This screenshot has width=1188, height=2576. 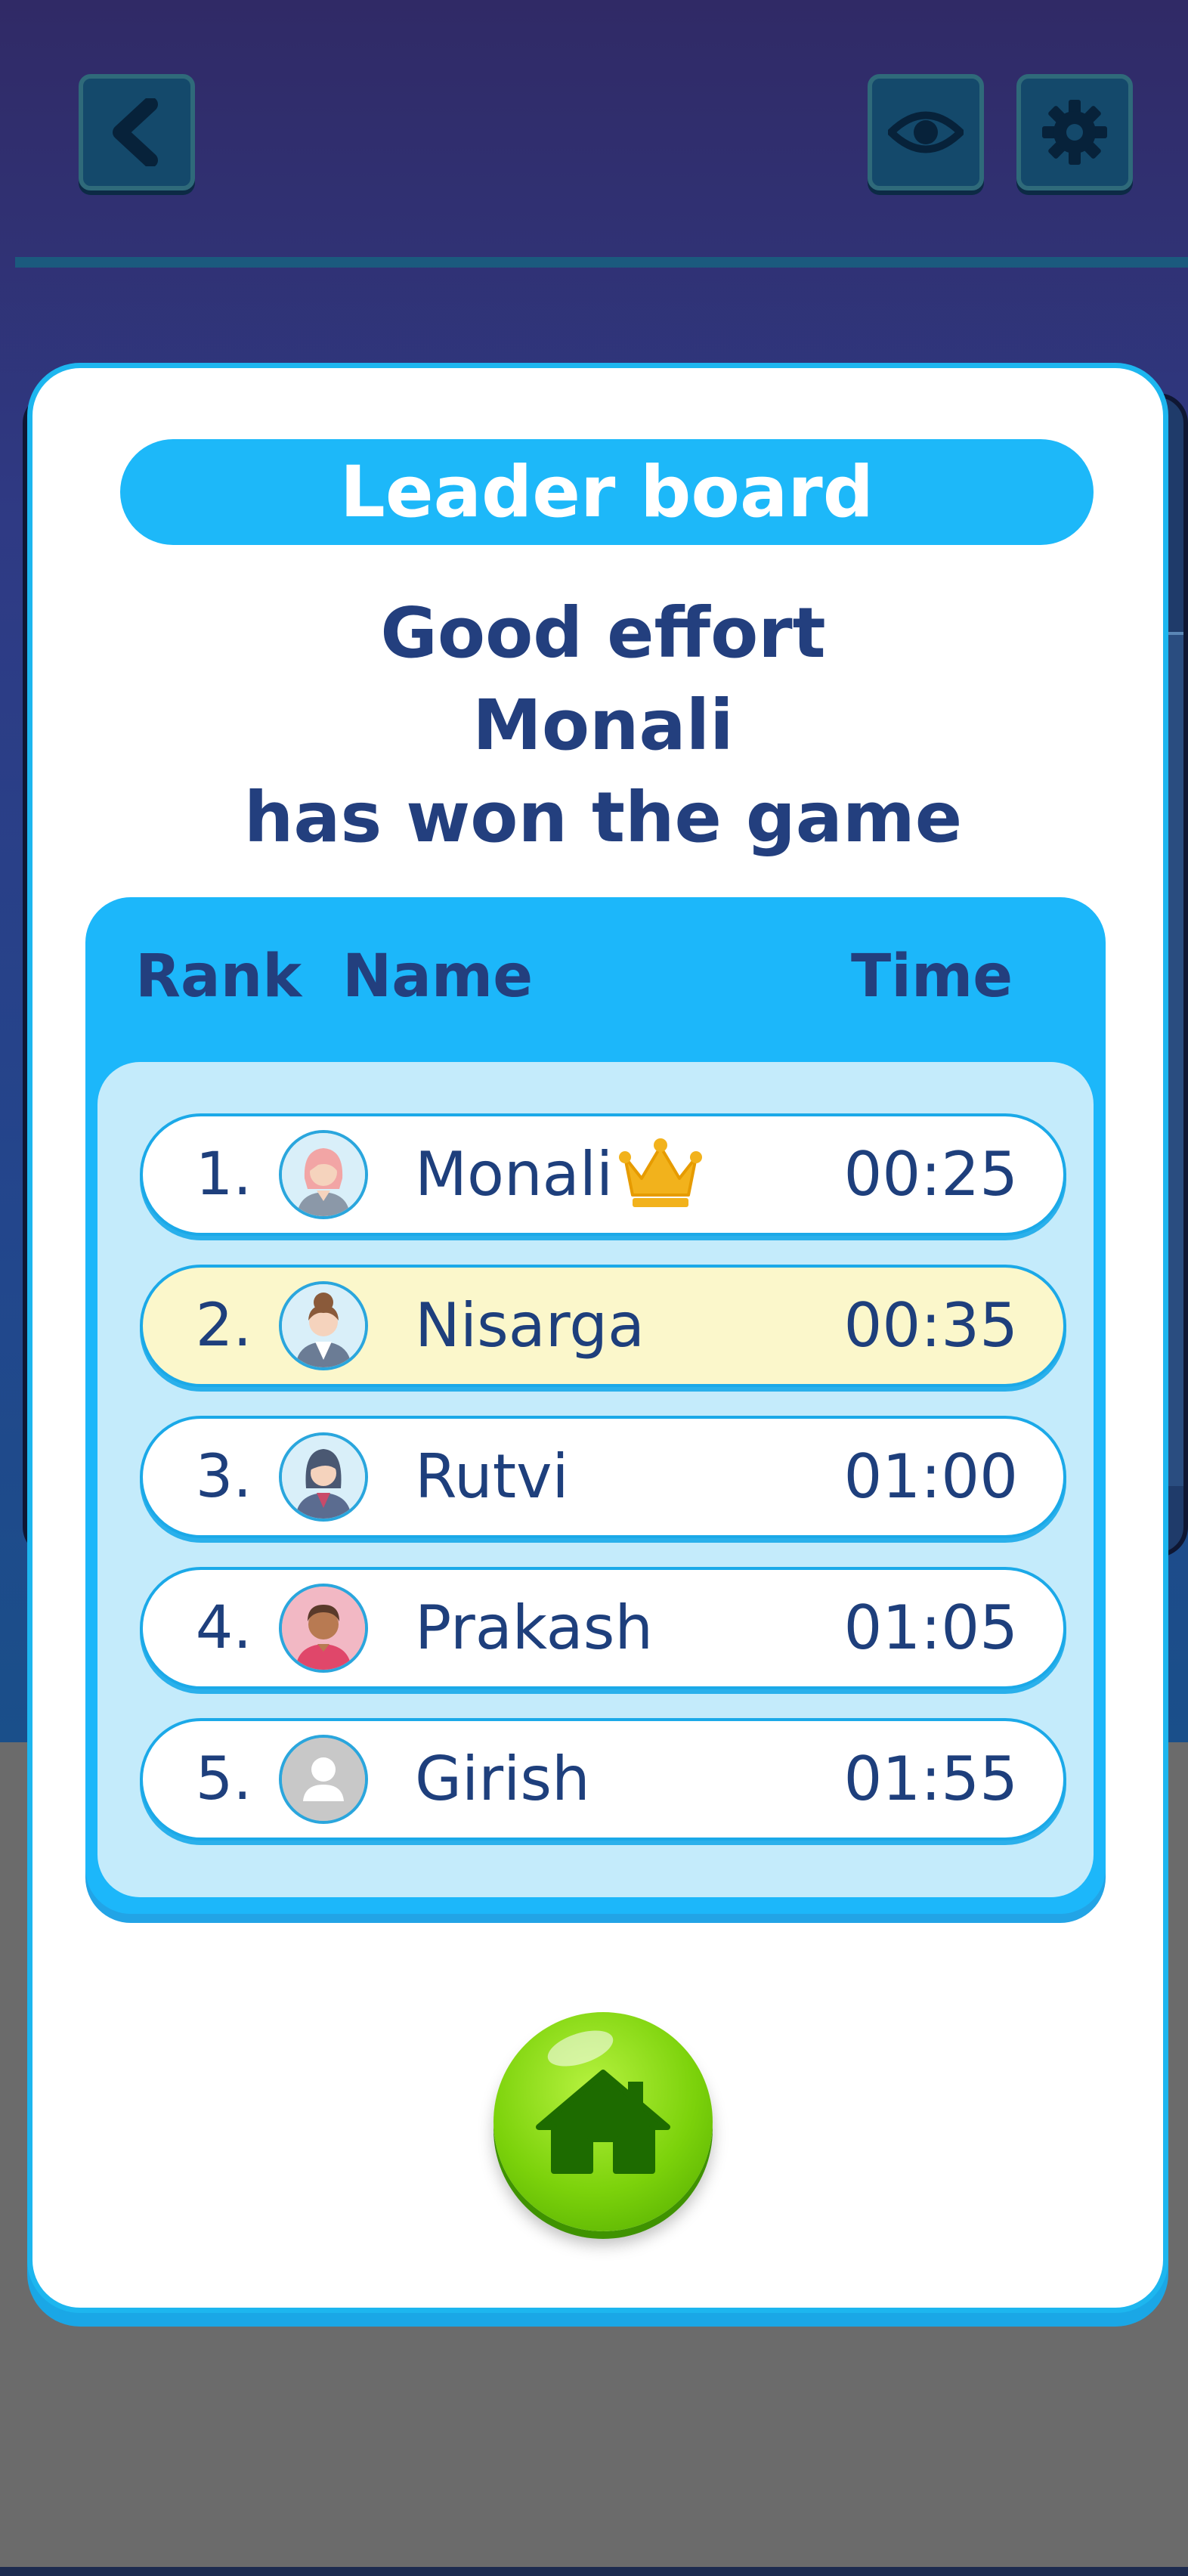 I want to click on table-row: 3. Rutvi 01:00, so click(x=603, y=1477).